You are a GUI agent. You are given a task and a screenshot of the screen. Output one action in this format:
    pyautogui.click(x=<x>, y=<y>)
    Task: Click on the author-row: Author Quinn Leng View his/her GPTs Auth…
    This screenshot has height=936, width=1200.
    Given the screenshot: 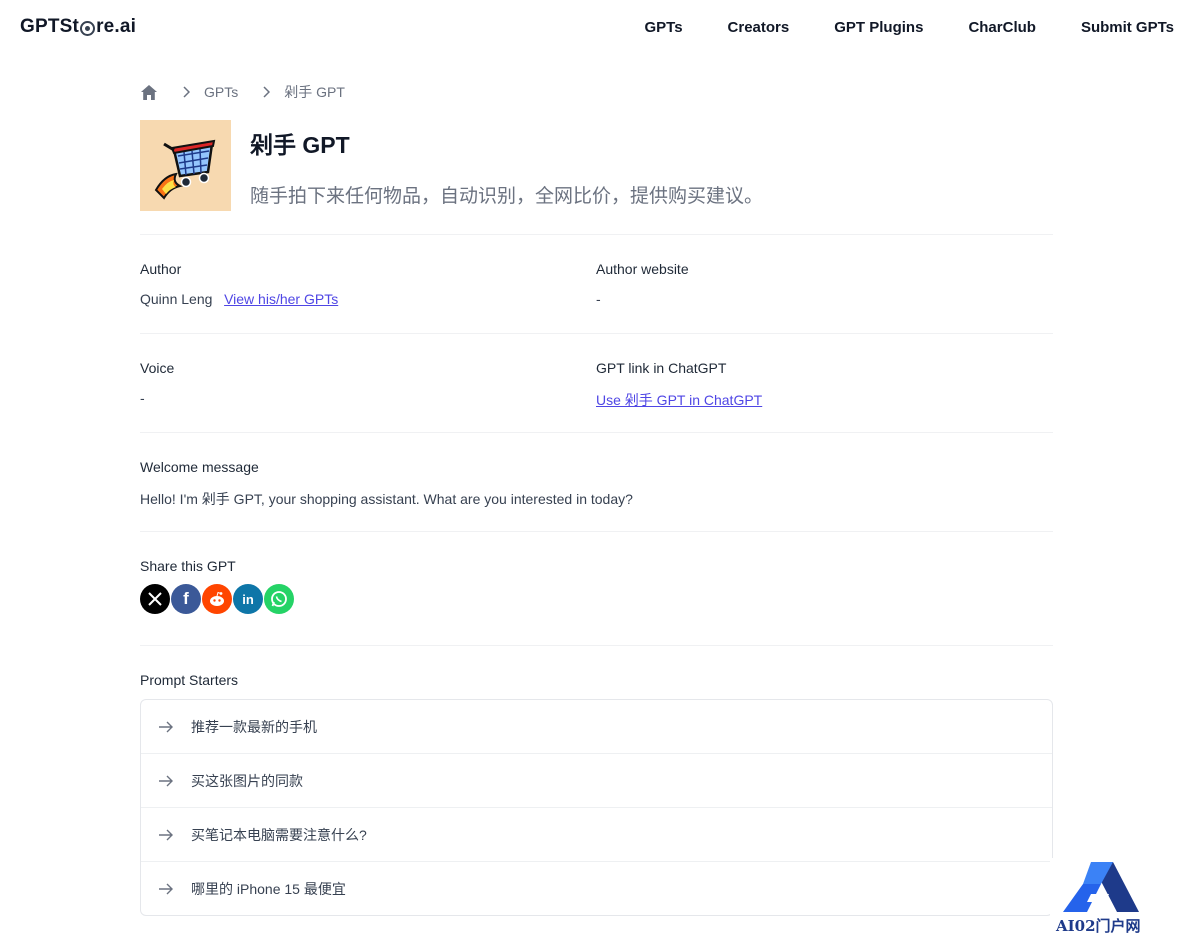 What is the action you would take?
    pyautogui.click(x=596, y=284)
    